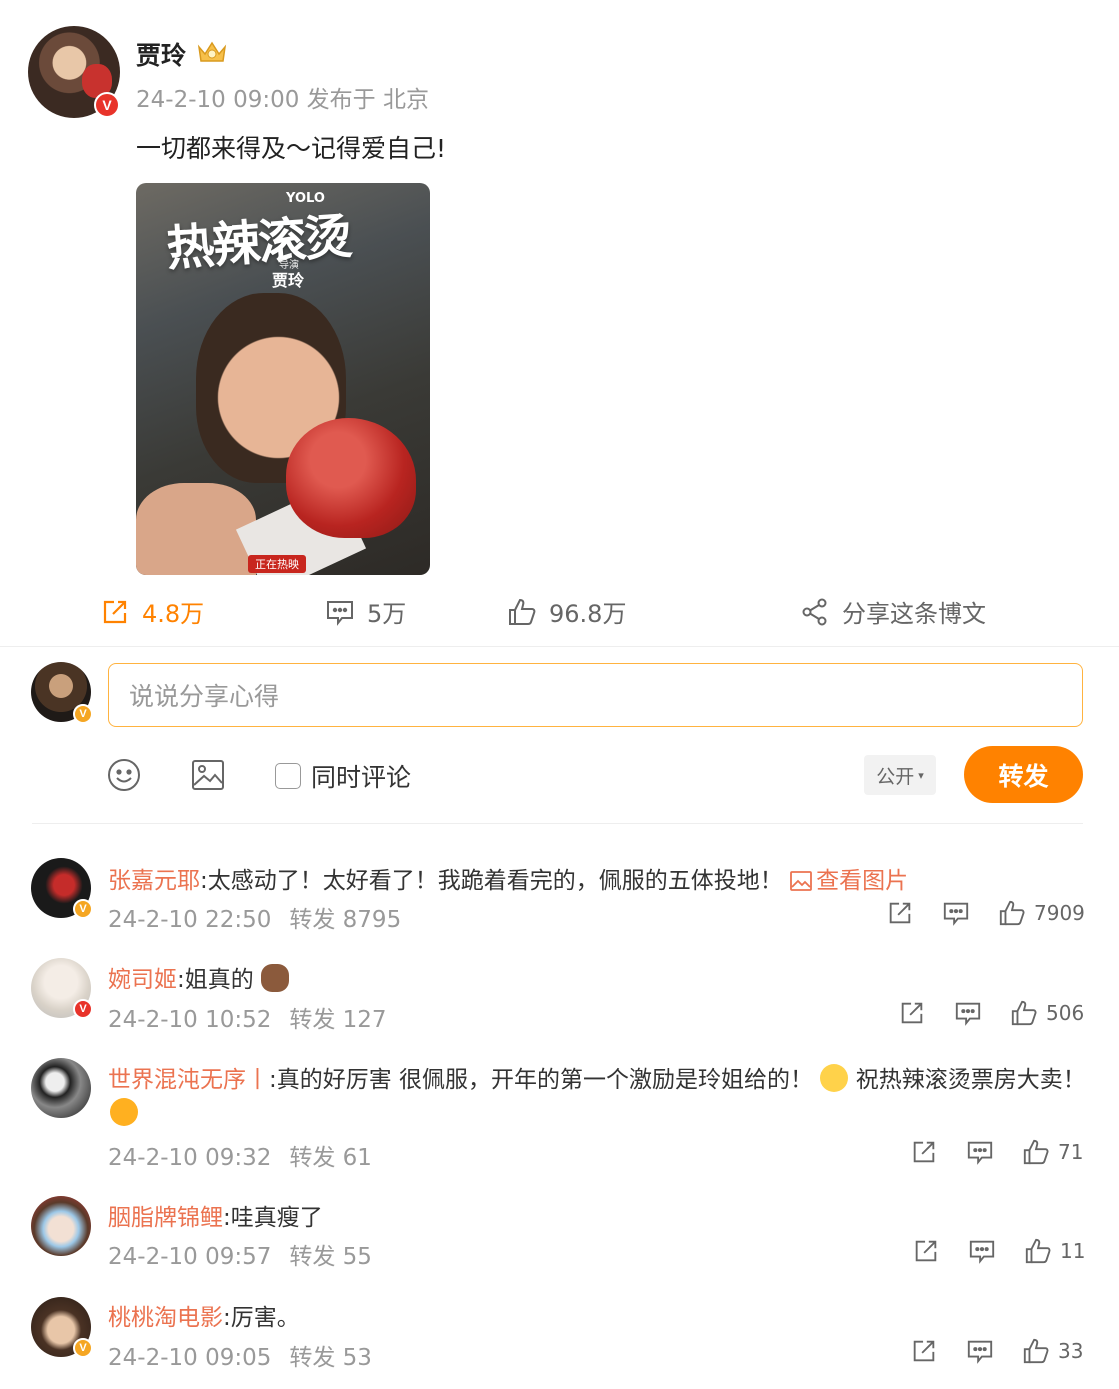  What do you see at coordinates (190, 1020) in the screenshot?
I see `comment-time: 24-2-10 10:52` at bounding box center [190, 1020].